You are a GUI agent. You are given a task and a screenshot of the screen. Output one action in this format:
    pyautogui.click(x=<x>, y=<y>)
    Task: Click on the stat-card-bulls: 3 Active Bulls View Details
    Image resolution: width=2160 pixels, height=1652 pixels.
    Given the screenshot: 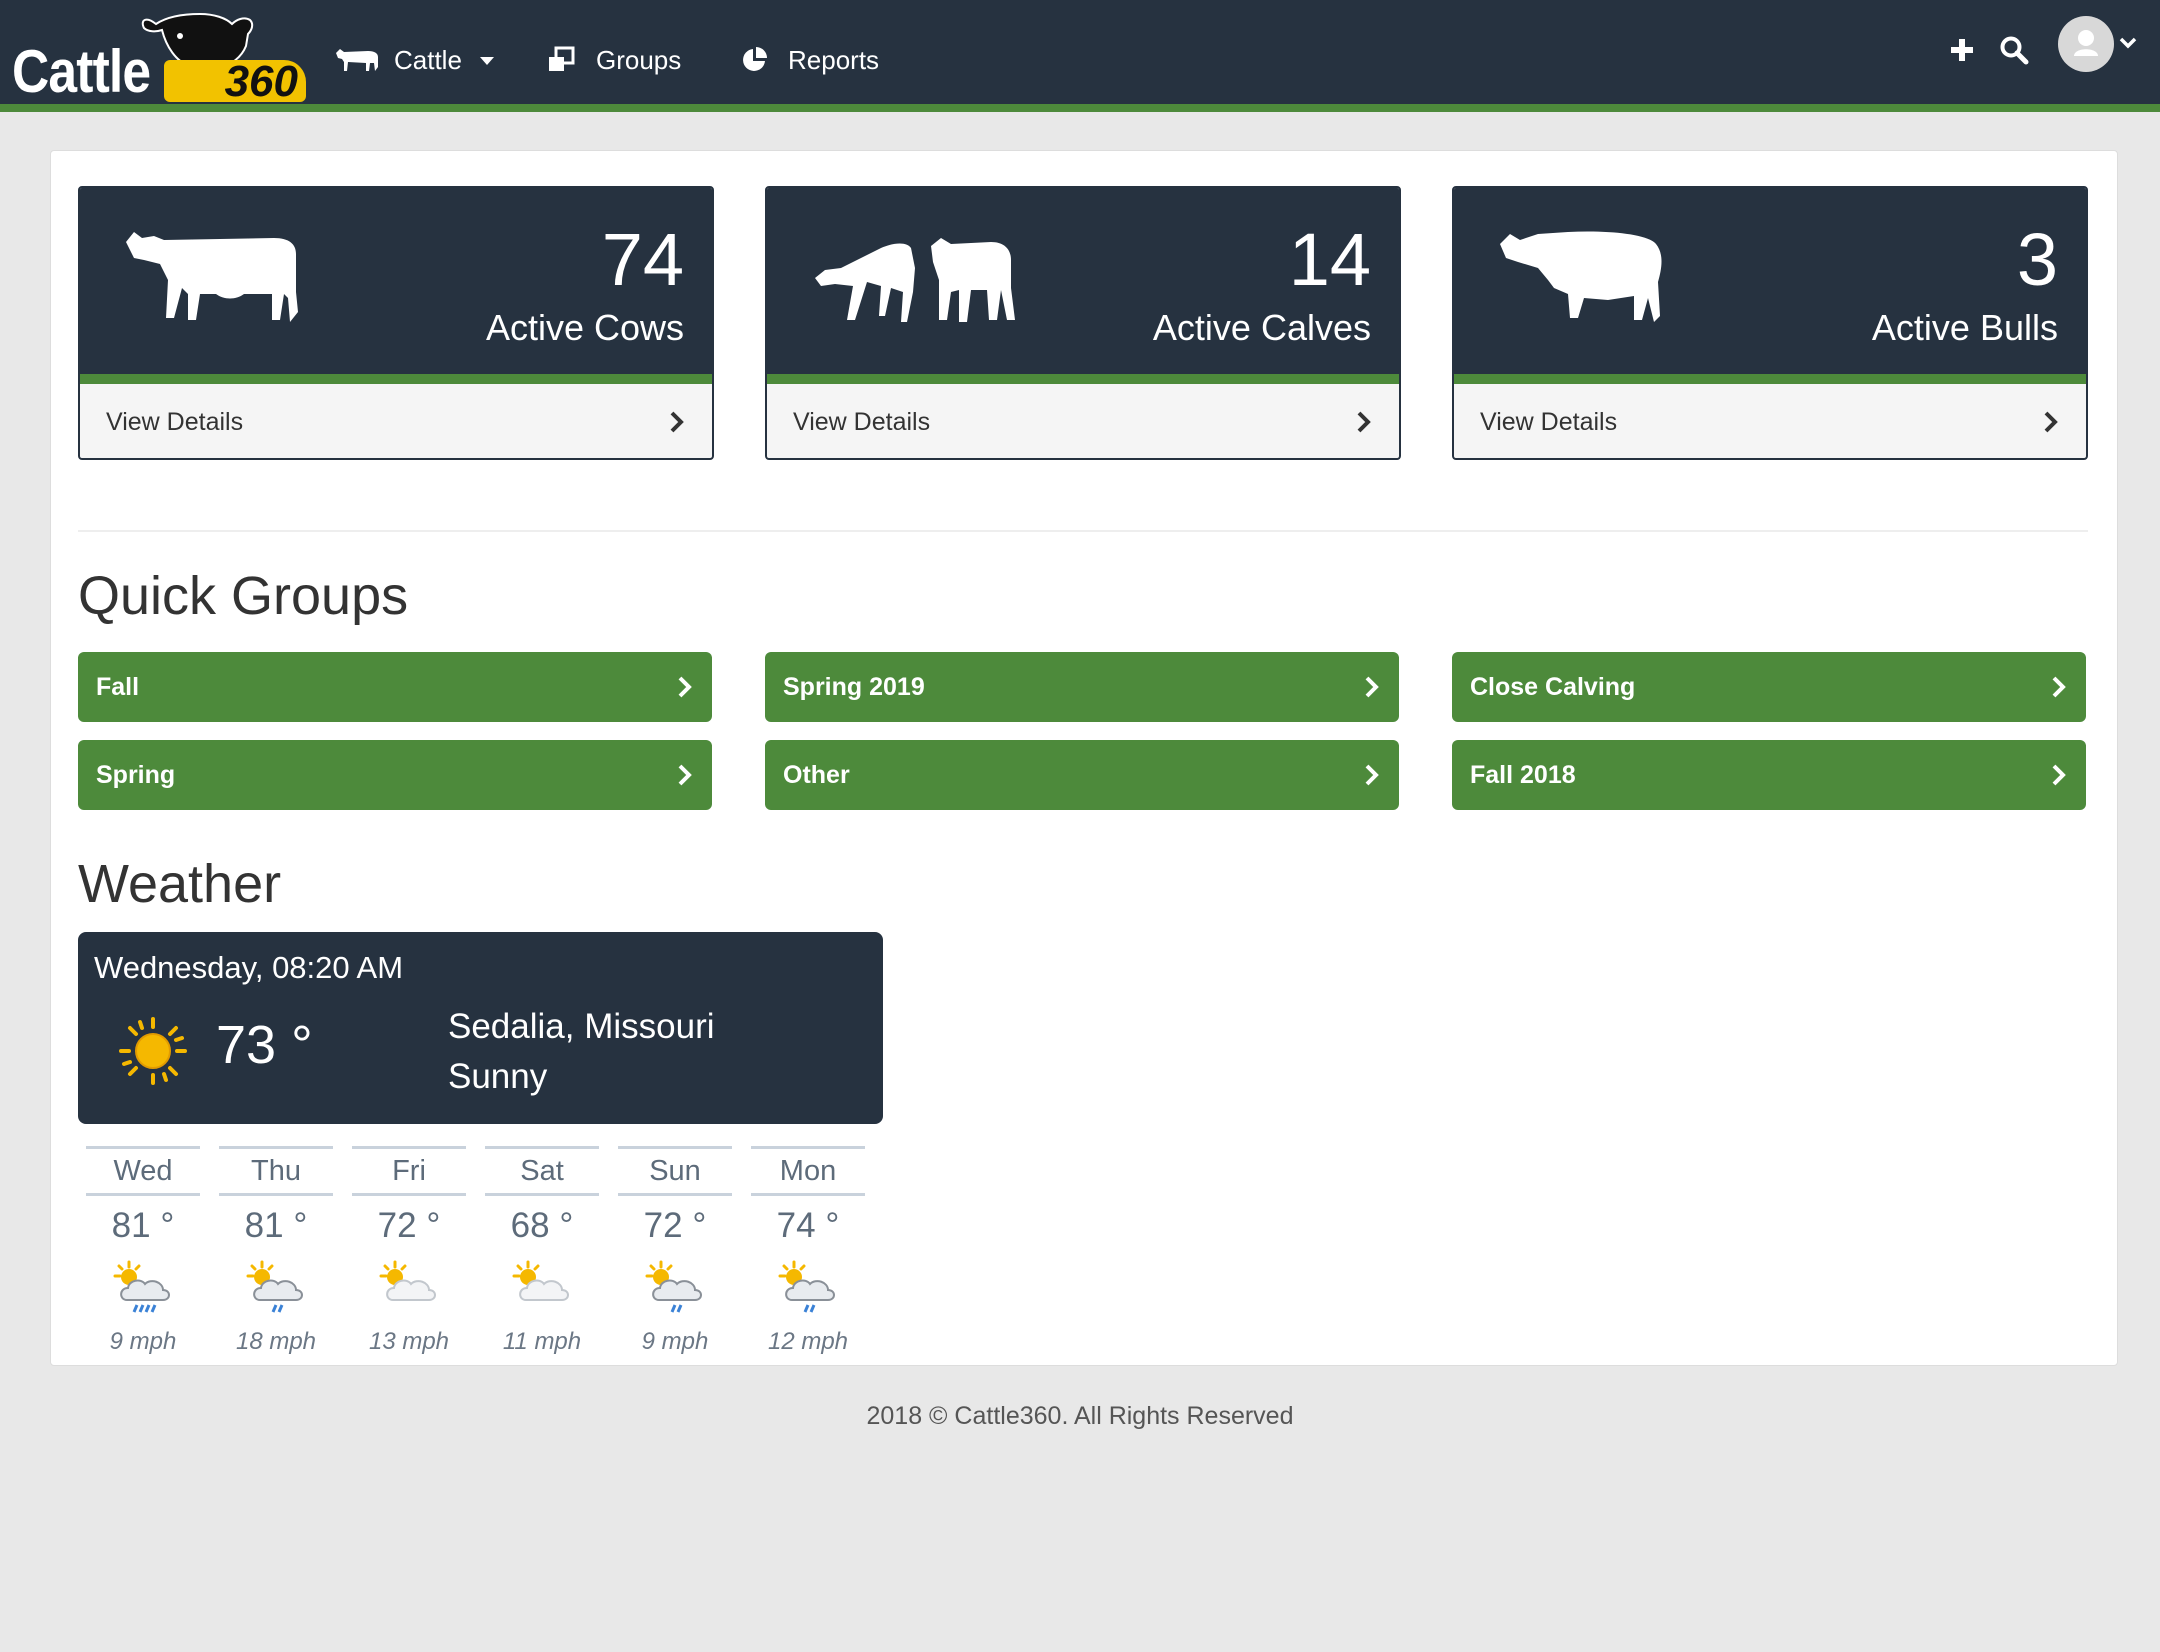 What is the action you would take?
    pyautogui.click(x=1770, y=323)
    